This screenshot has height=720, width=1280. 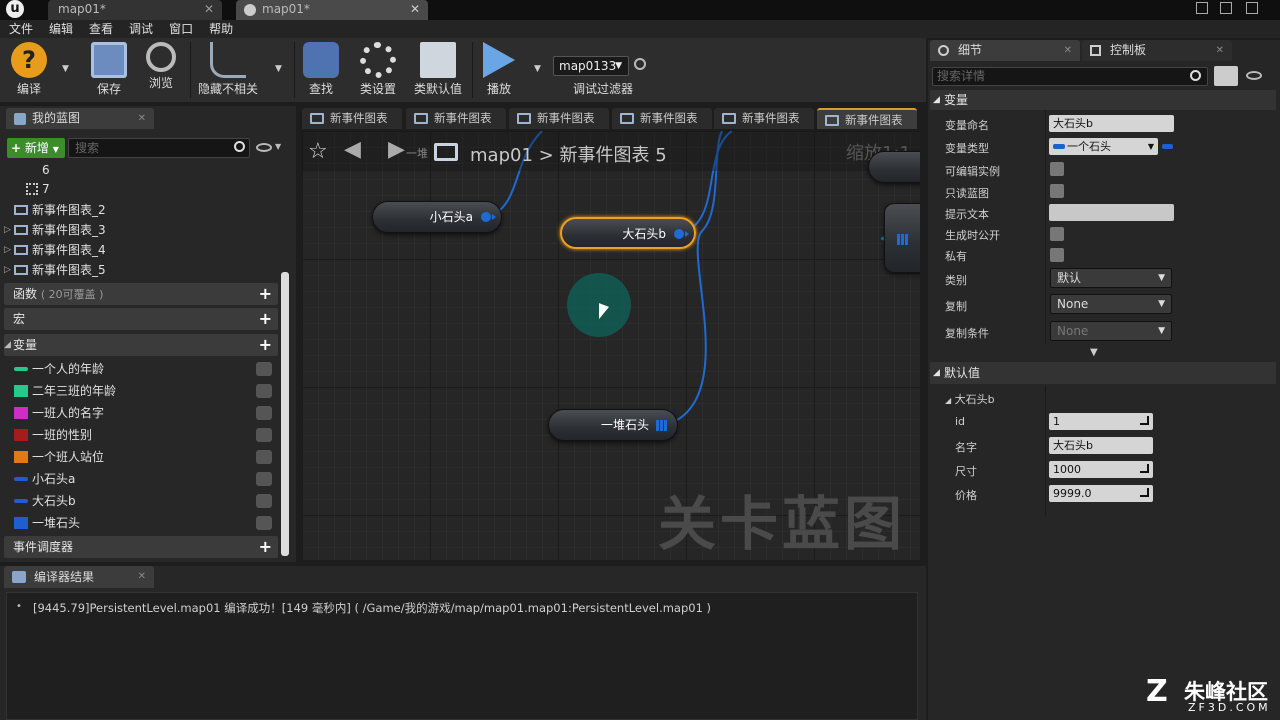 I want to click on class-defaults-button: 类默认值, so click(x=438, y=70).